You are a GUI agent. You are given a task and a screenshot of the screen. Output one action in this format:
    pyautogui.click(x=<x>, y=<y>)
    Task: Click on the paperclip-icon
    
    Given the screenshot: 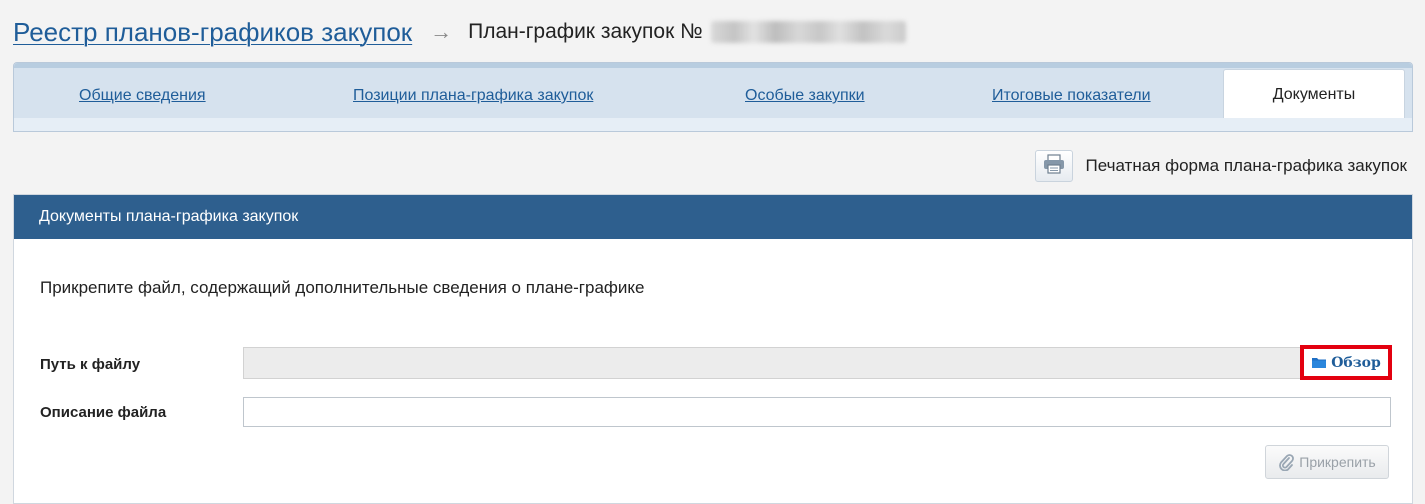 What is the action you would take?
    pyautogui.click(x=1286, y=462)
    